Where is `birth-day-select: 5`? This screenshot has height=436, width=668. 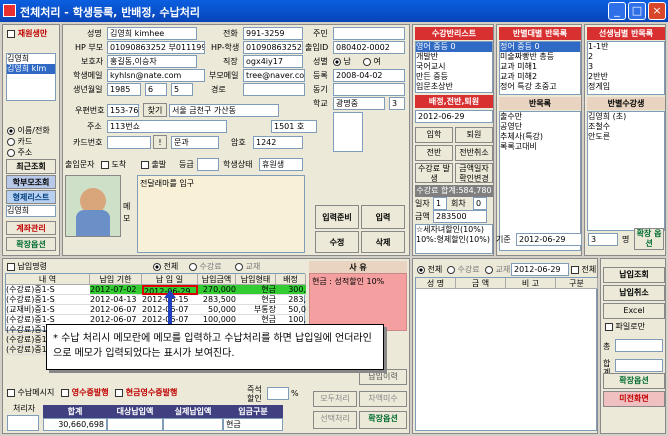 birth-day-select: 5 is located at coordinates (182, 89).